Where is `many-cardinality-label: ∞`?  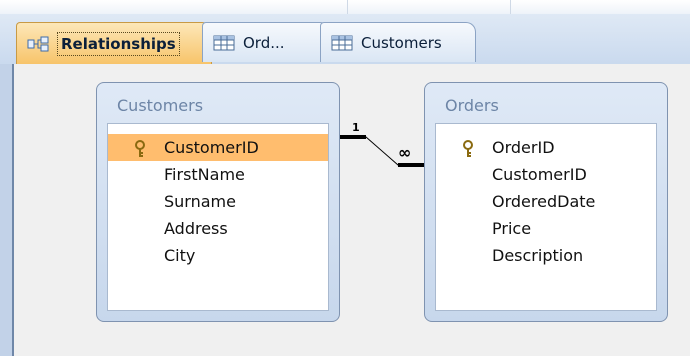 many-cardinality-label: ∞ is located at coordinates (404, 152).